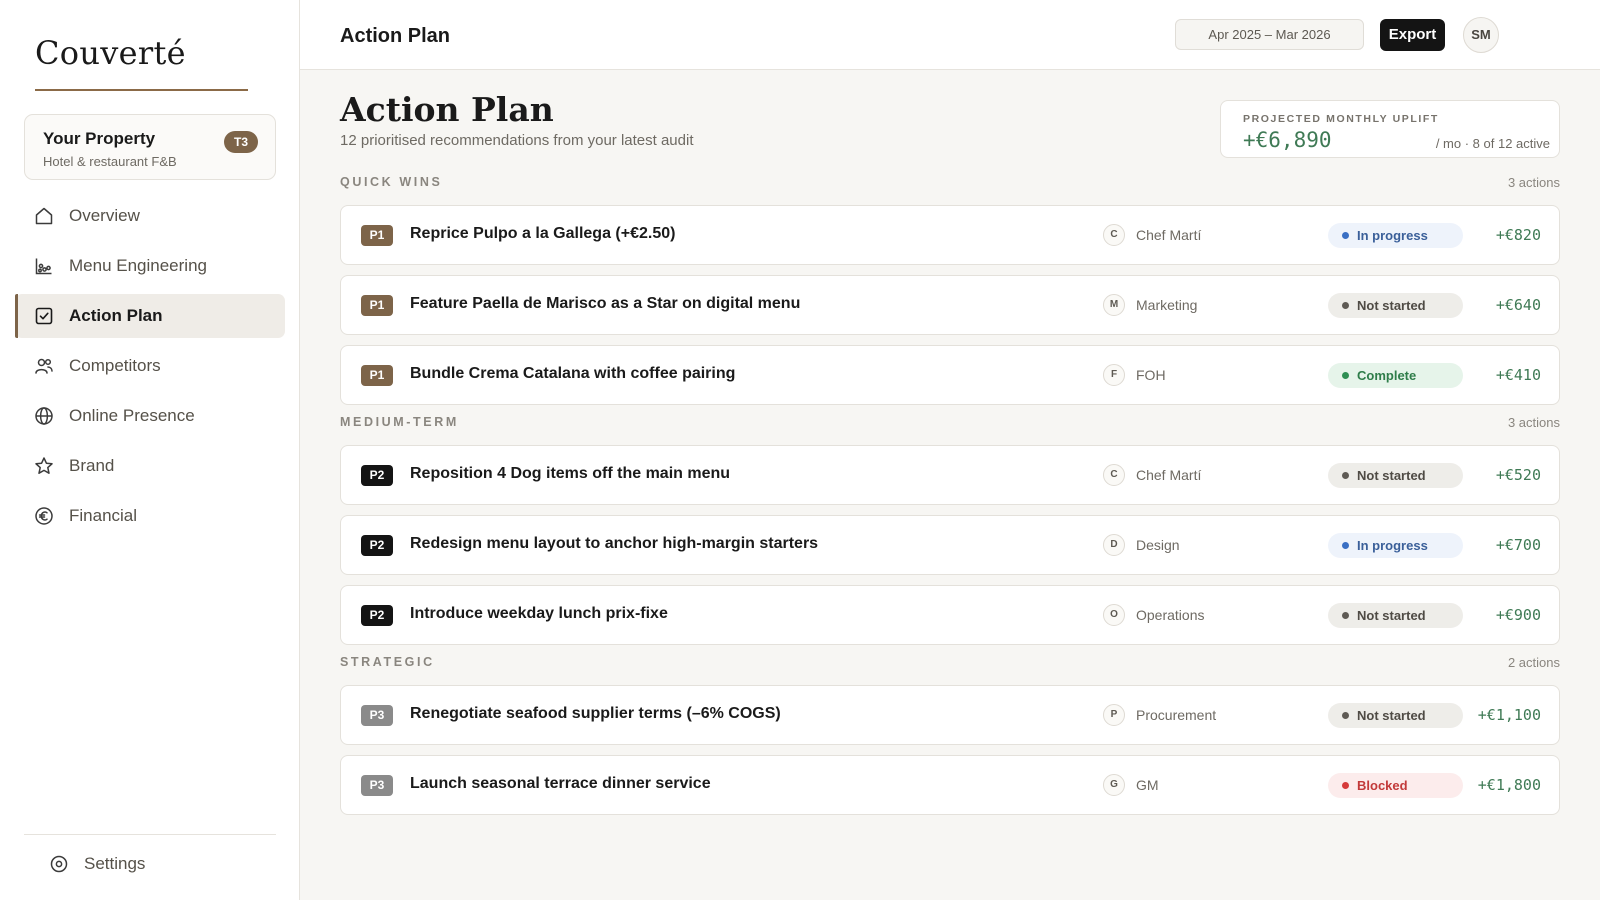 This screenshot has width=1600, height=900. What do you see at coordinates (1341, 119) in the screenshot?
I see `uplift-label: PROJECTED MONTHLY UPLIFT` at bounding box center [1341, 119].